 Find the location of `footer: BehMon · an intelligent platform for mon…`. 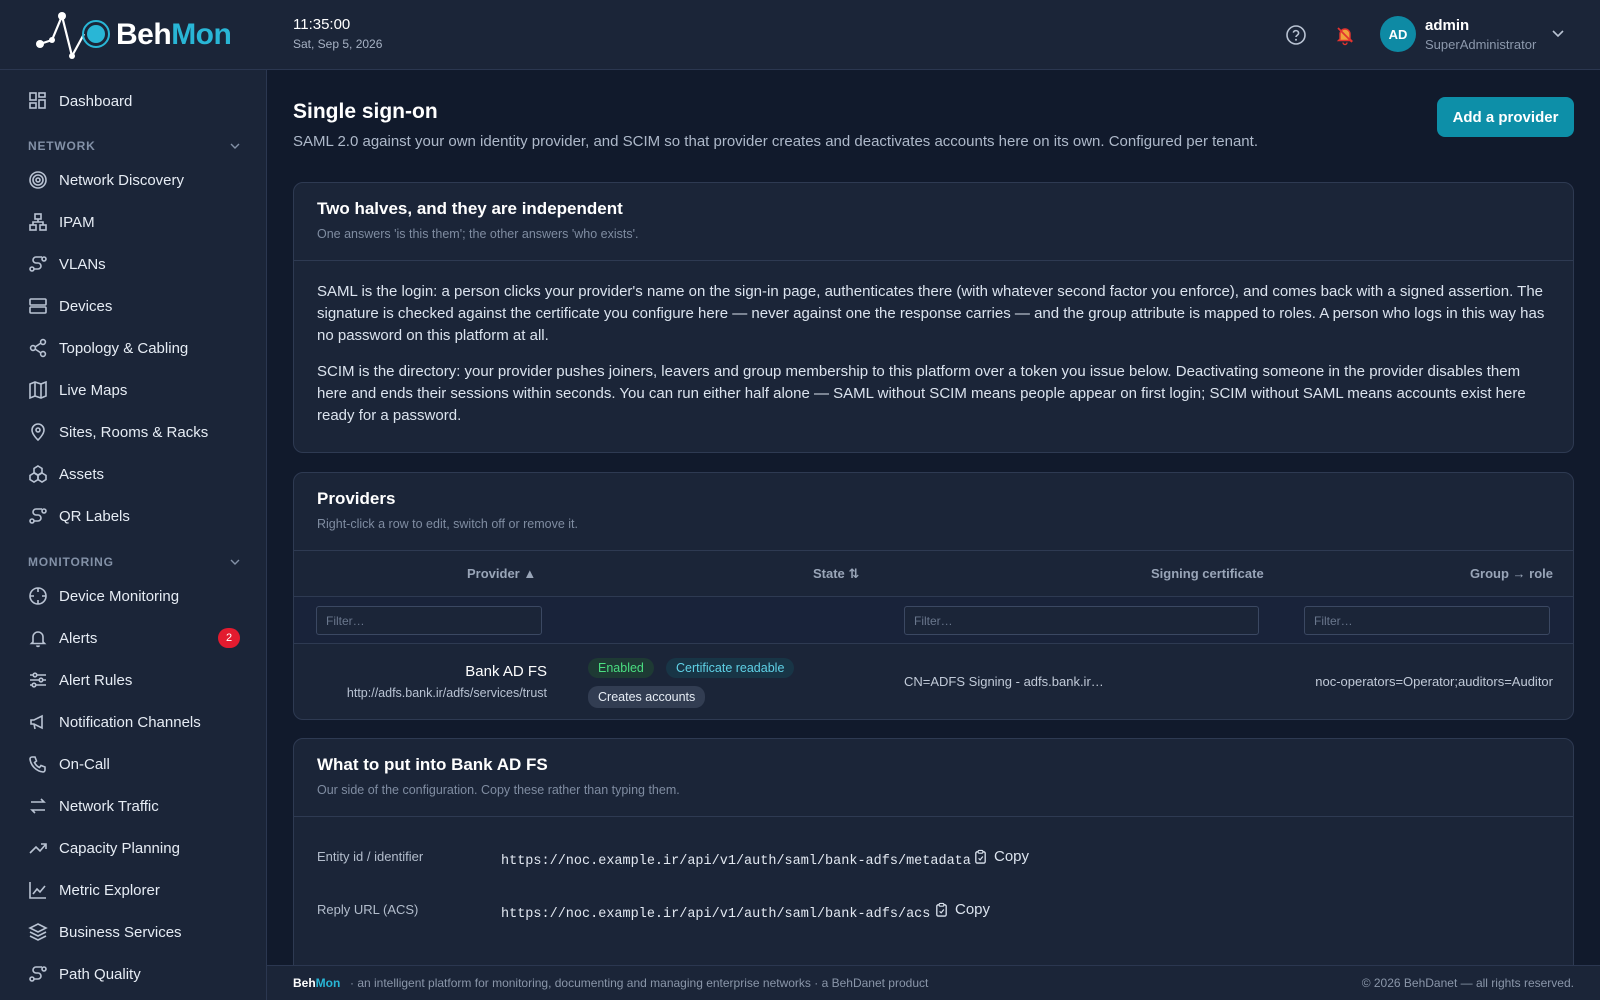

footer: BehMon · an intelligent platform for mon… is located at coordinates (933, 982).